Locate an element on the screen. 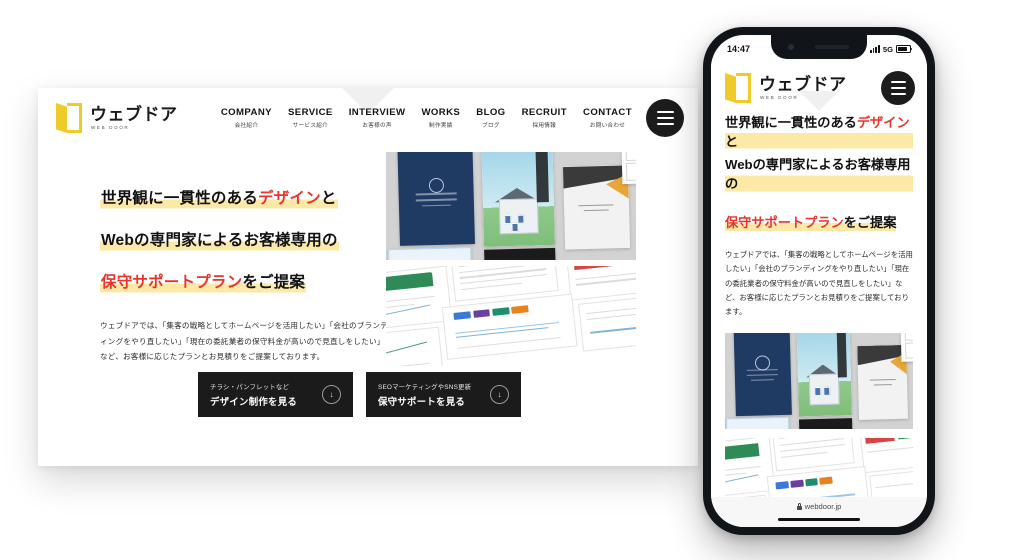 This screenshot has height=560, width=1020. nav-label-en: RECRUIT is located at coordinates (544, 112).